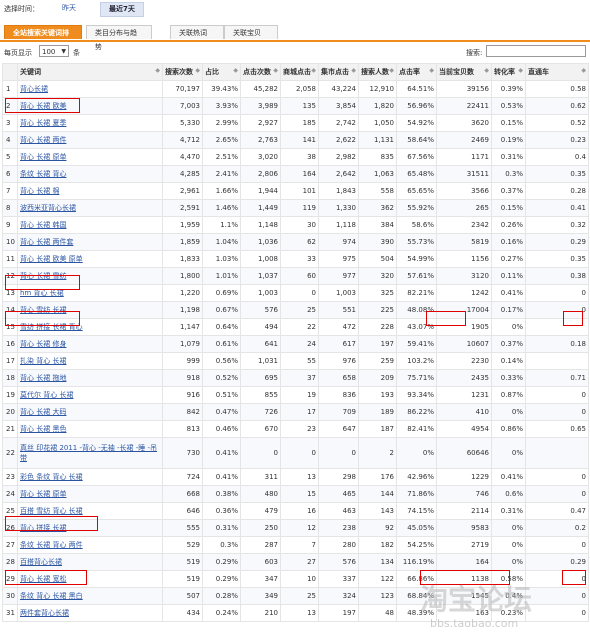  What do you see at coordinates (51, 596) in the screenshot?
I see `keyword-link: 条纹 背心 长裙 黑白` at bounding box center [51, 596].